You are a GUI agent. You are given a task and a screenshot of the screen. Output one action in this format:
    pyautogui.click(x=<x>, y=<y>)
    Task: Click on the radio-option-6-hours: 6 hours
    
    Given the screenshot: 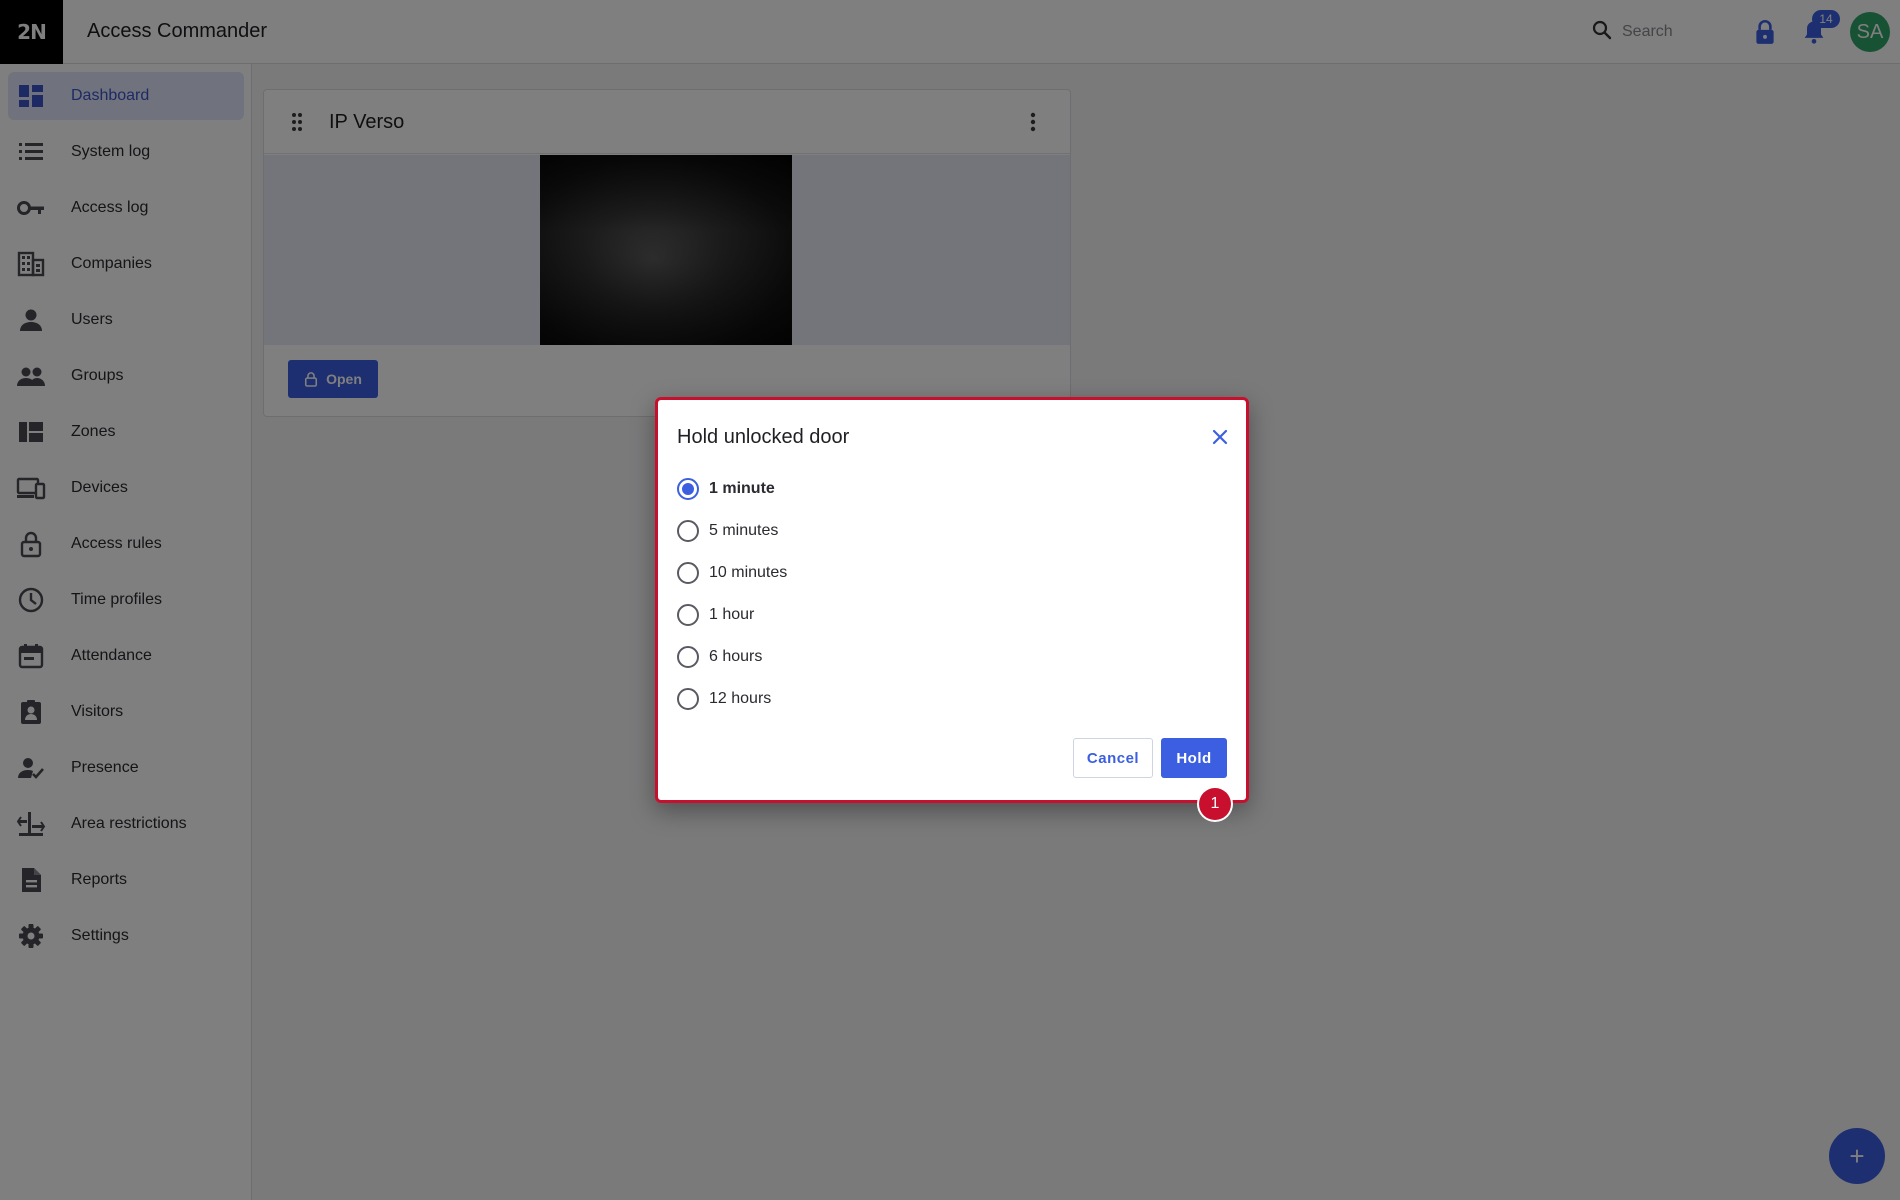 What is the action you would take?
    pyautogui.click(x=719, y=657)
    